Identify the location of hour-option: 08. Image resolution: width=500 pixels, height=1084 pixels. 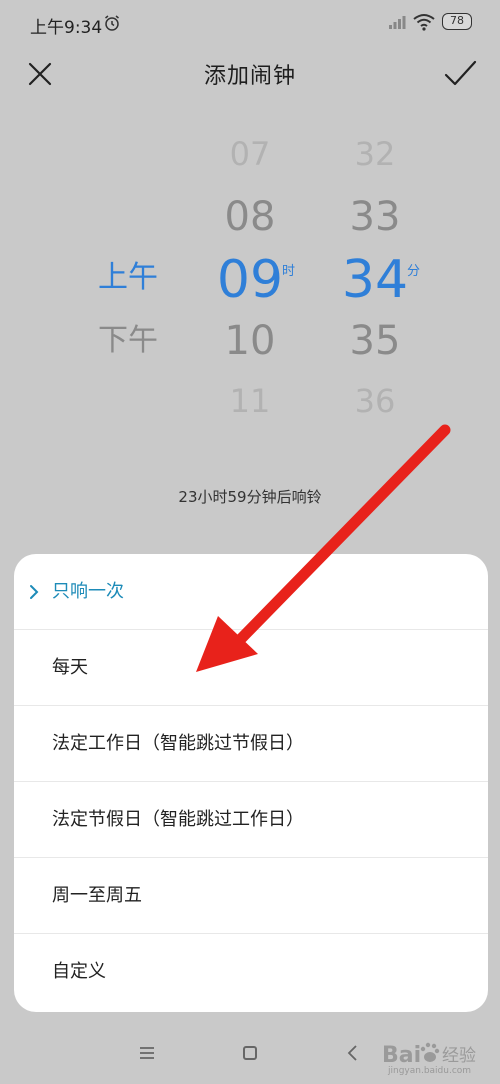
(250, 217).